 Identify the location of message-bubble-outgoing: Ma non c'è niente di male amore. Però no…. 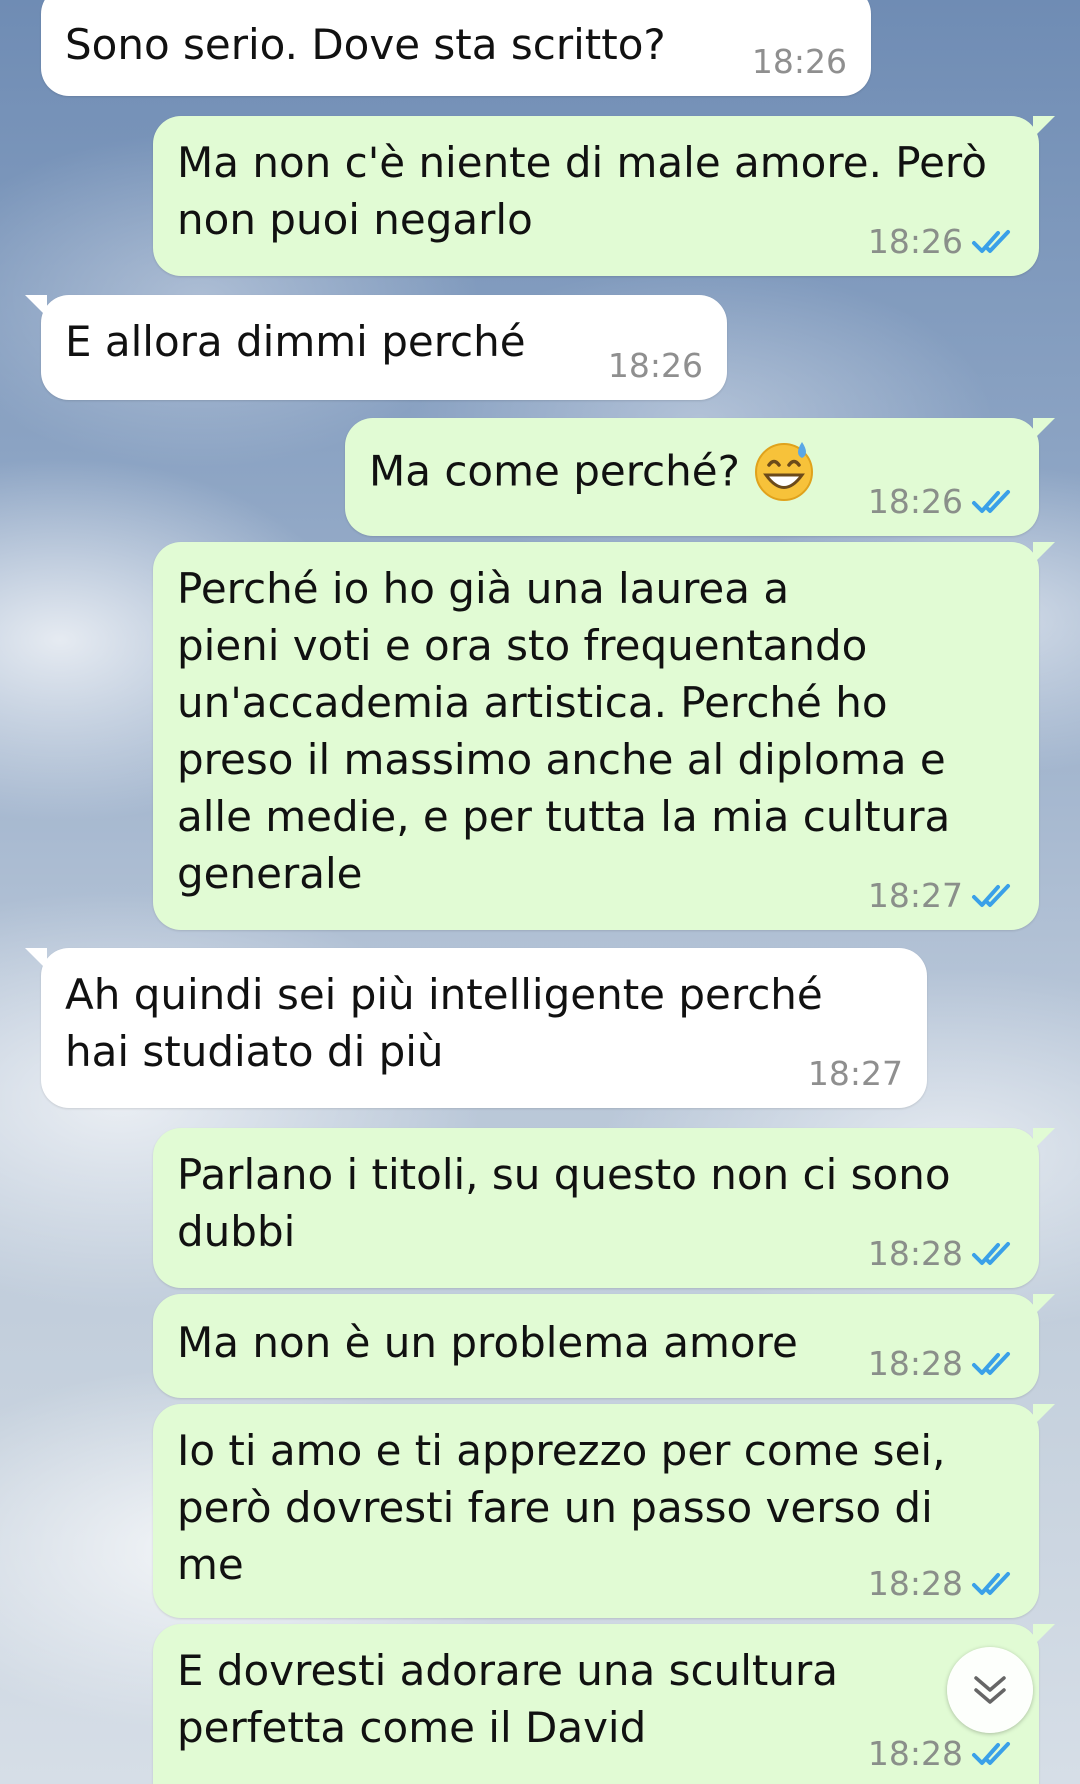
(604, 196).